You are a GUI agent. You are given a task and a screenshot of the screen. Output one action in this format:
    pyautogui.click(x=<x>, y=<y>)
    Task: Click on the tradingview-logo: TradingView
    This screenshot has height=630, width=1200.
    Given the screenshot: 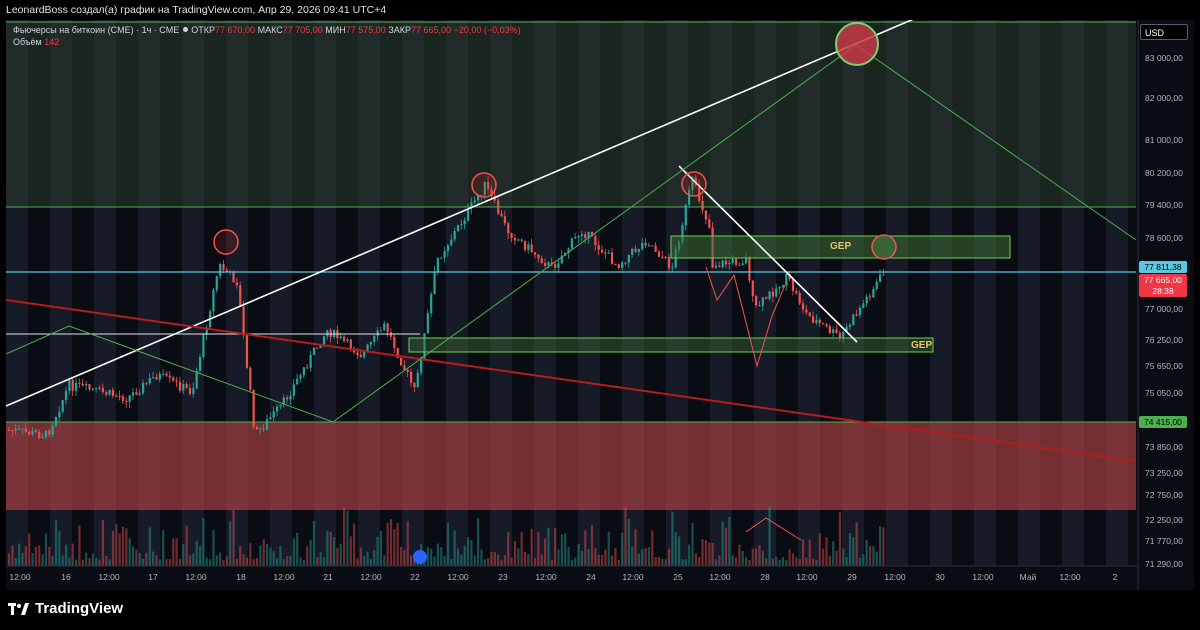 What is the action you would take?
    pyautogui.click(x=65, y=608)
    